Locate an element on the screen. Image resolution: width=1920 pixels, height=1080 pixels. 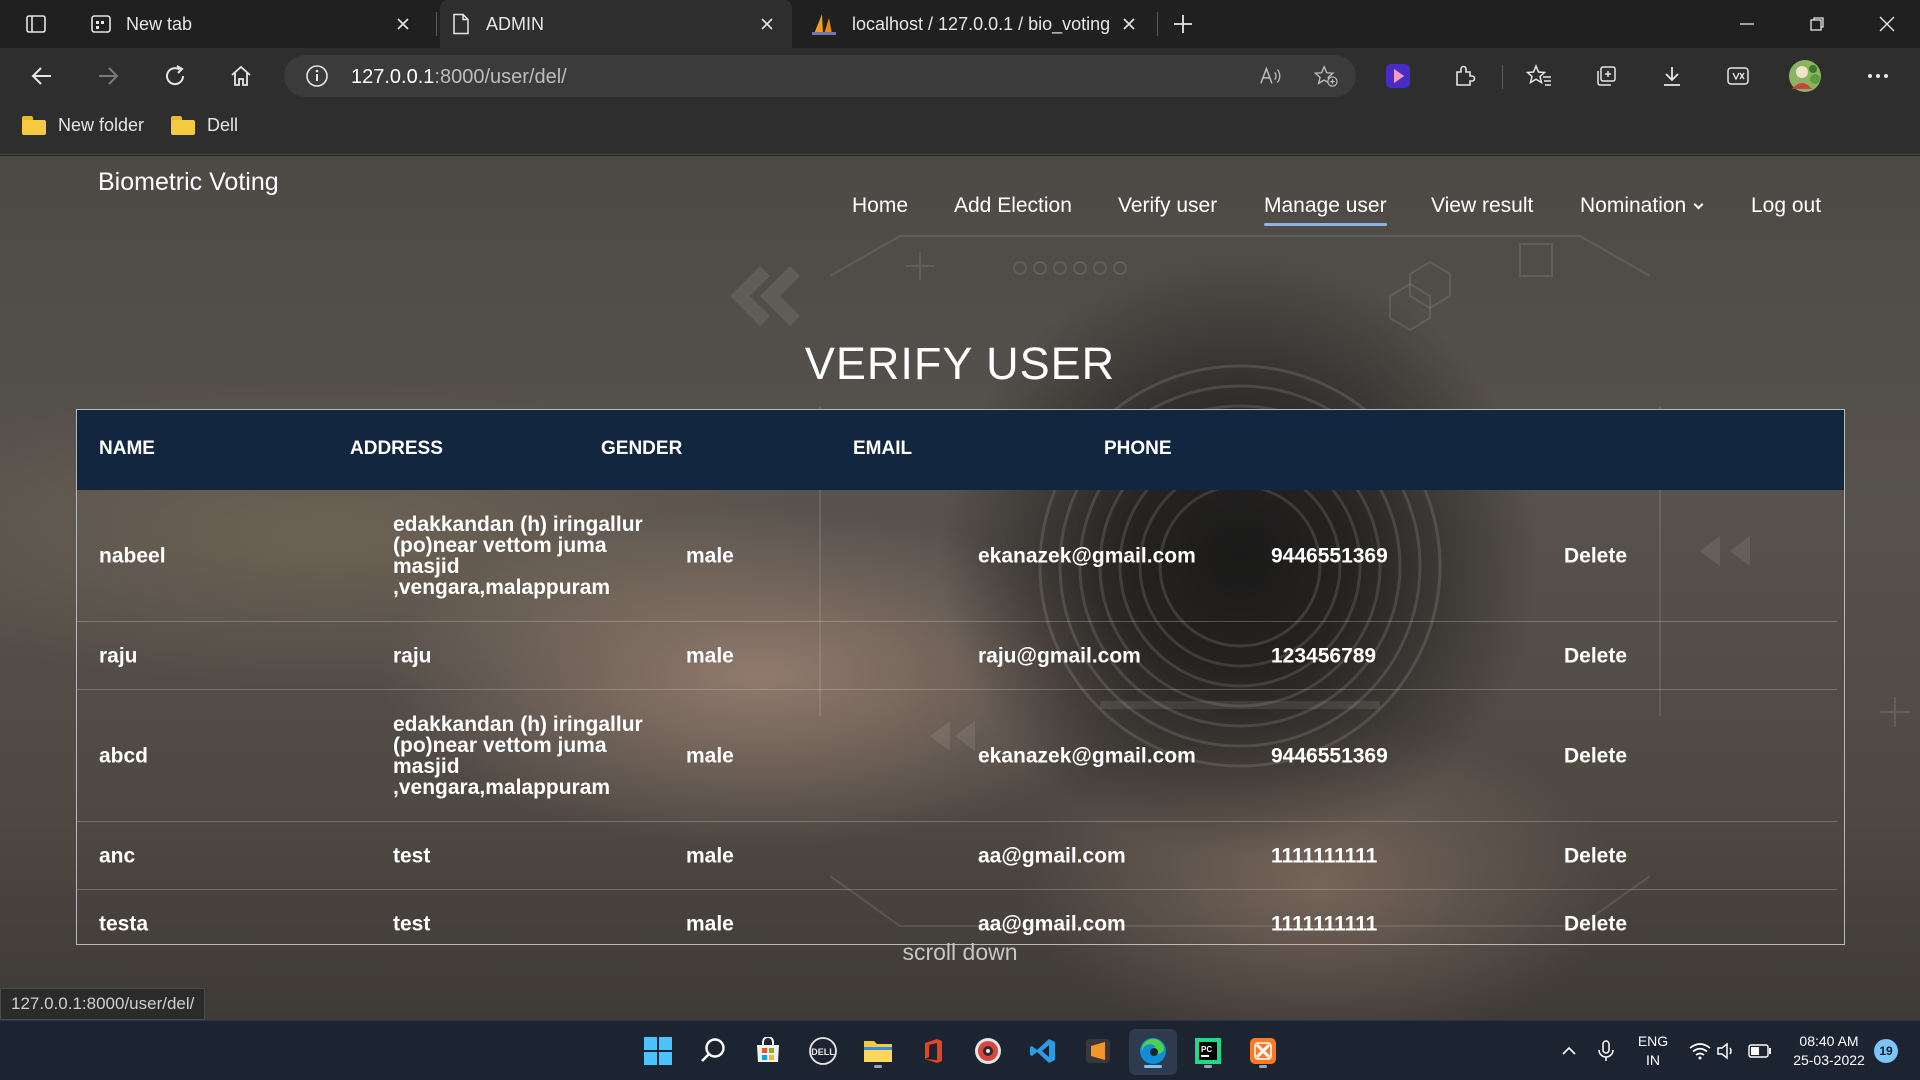
address-line: test is located at coordinates (412, 924).